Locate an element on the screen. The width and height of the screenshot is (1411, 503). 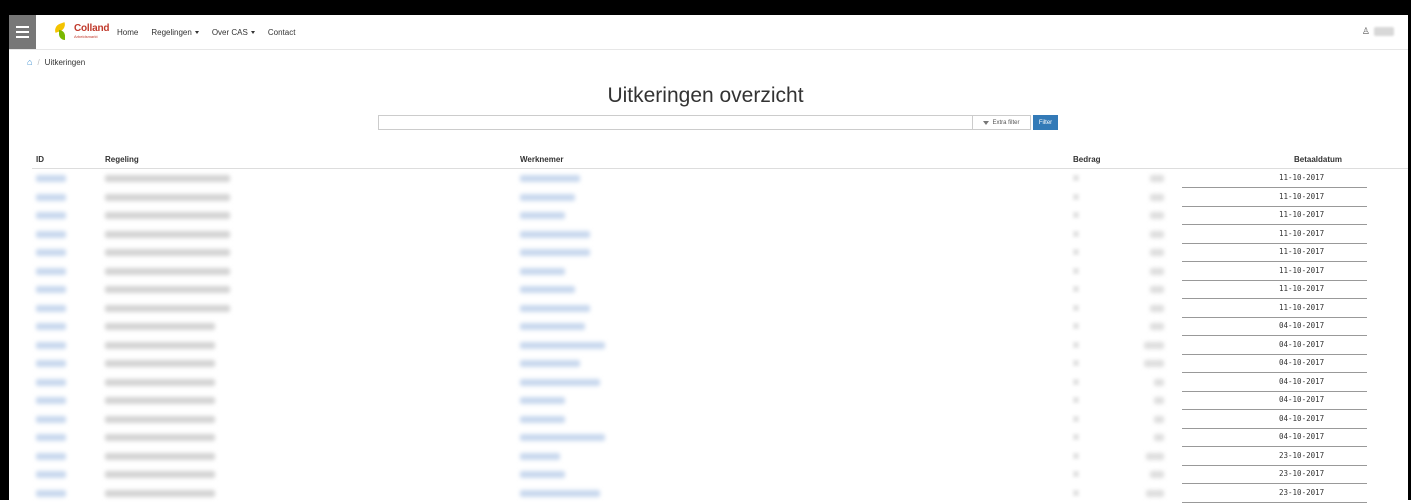
column-header-regeling: Regeling is located at coordinates (122, 159).